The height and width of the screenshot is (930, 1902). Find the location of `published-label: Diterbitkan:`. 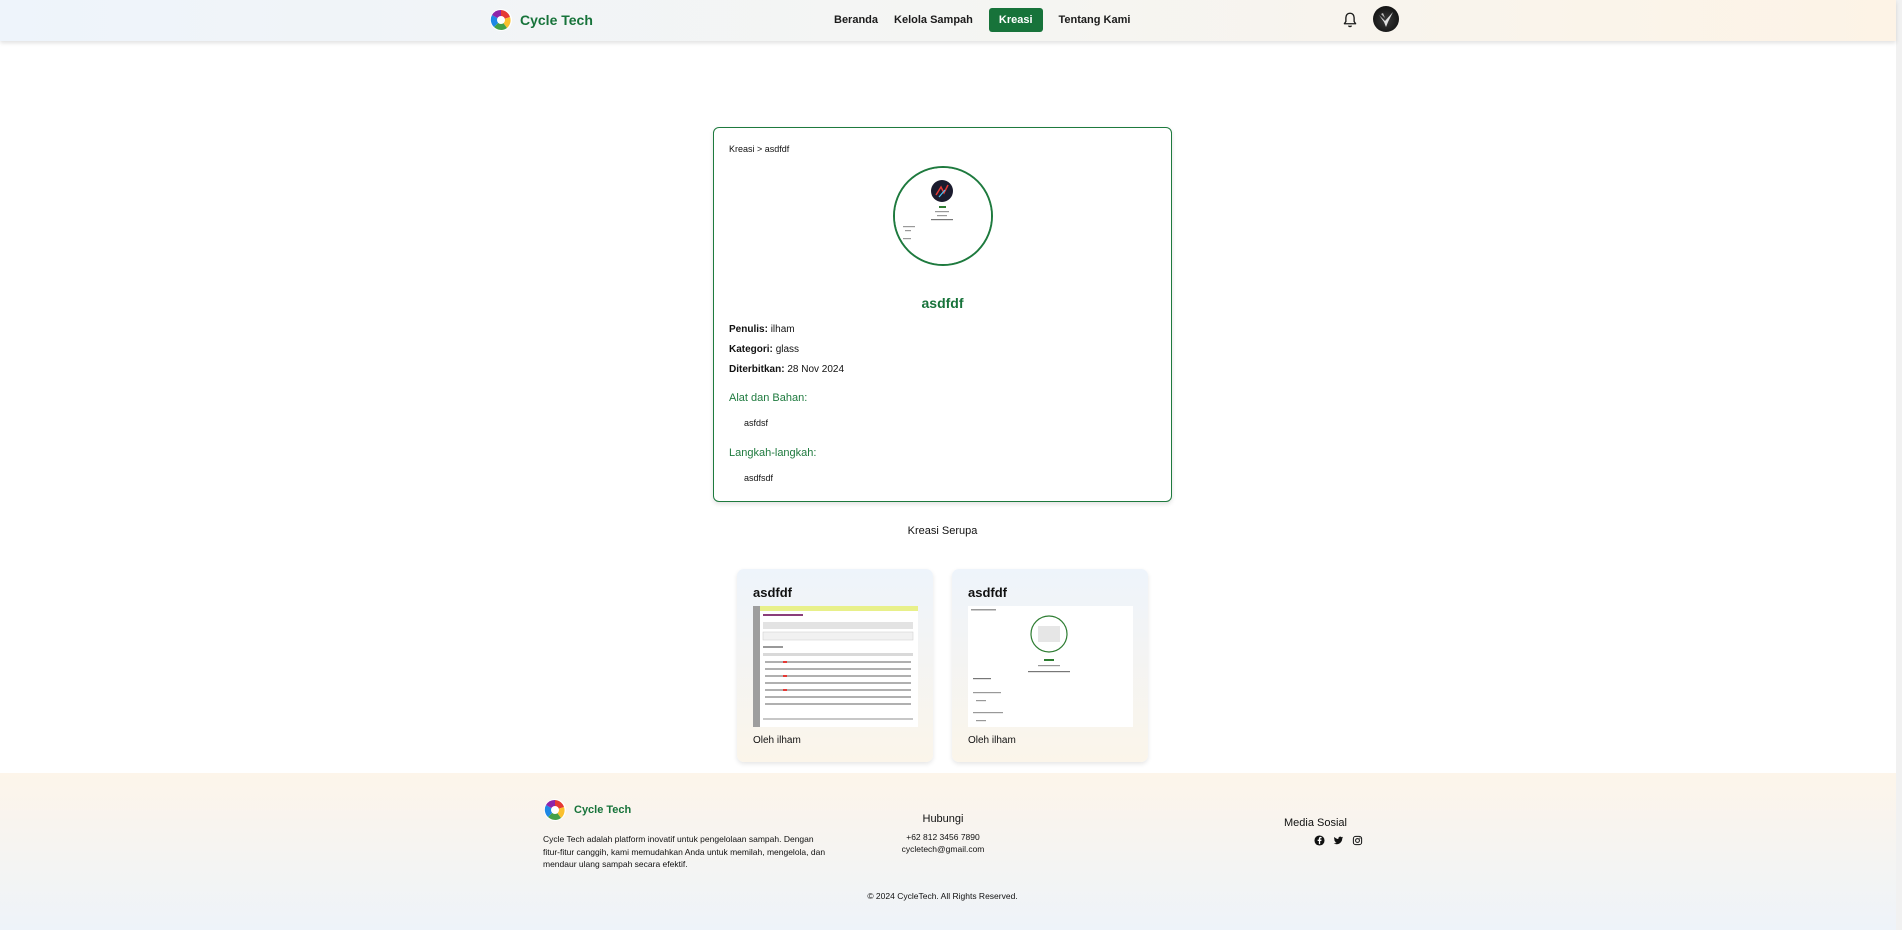

published-label: Diterbitkan: is located at coordinates (757, 369).